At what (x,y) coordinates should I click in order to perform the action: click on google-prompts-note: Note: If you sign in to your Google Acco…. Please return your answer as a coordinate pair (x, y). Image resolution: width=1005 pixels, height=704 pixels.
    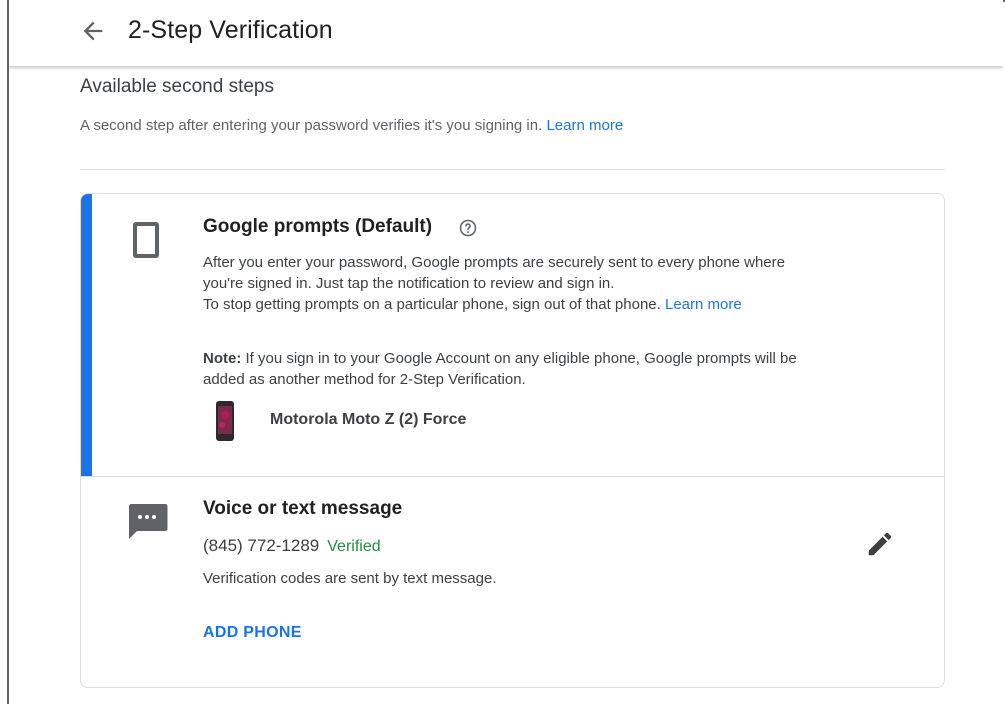
    Looking at the image, I should click on (500, 369).